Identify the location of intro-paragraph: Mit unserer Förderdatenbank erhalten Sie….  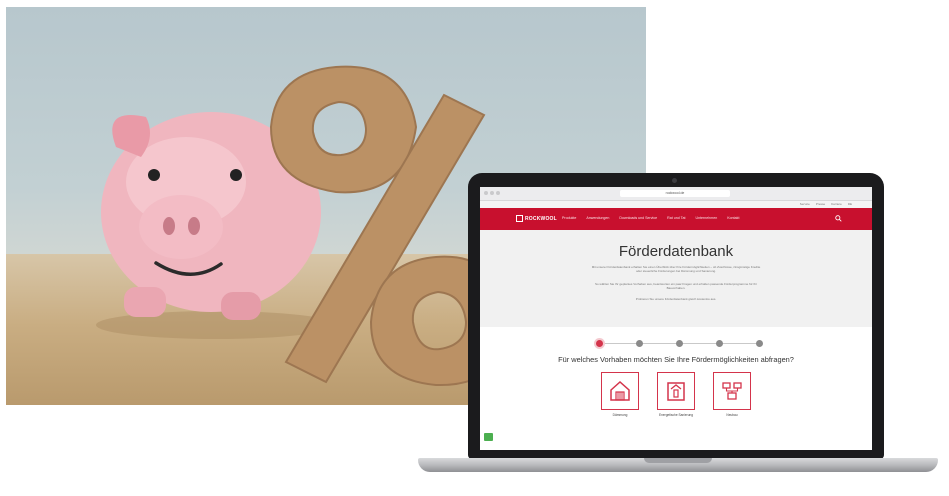
(676, 269).